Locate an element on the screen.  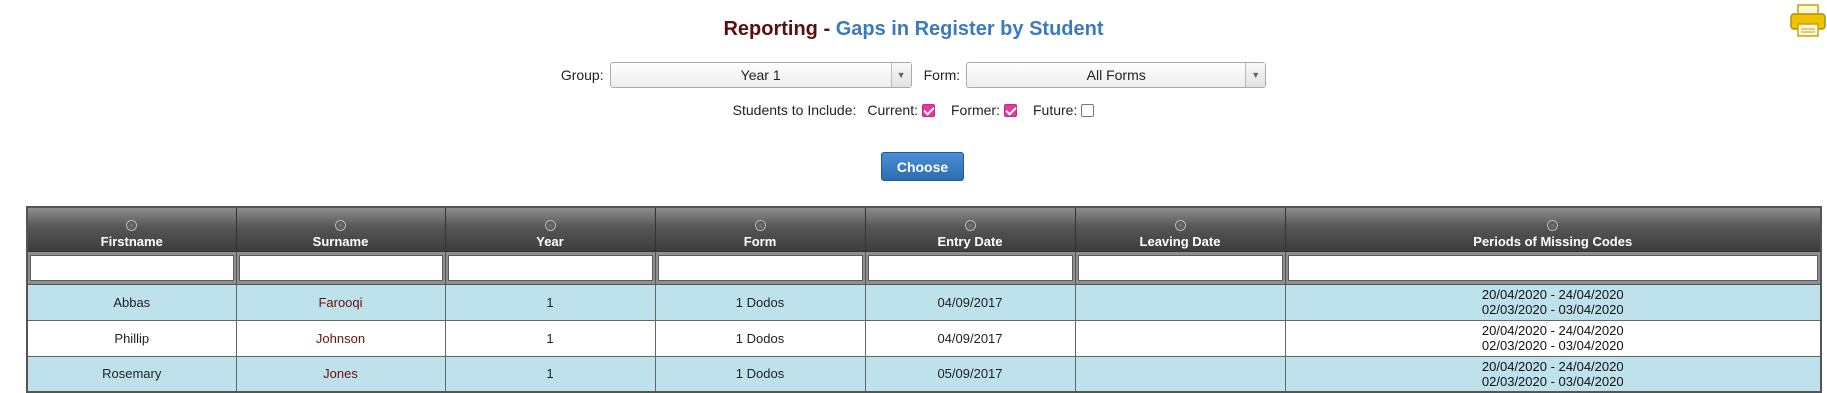
column-header-surname: Surname is located at coordinates (340, 229).